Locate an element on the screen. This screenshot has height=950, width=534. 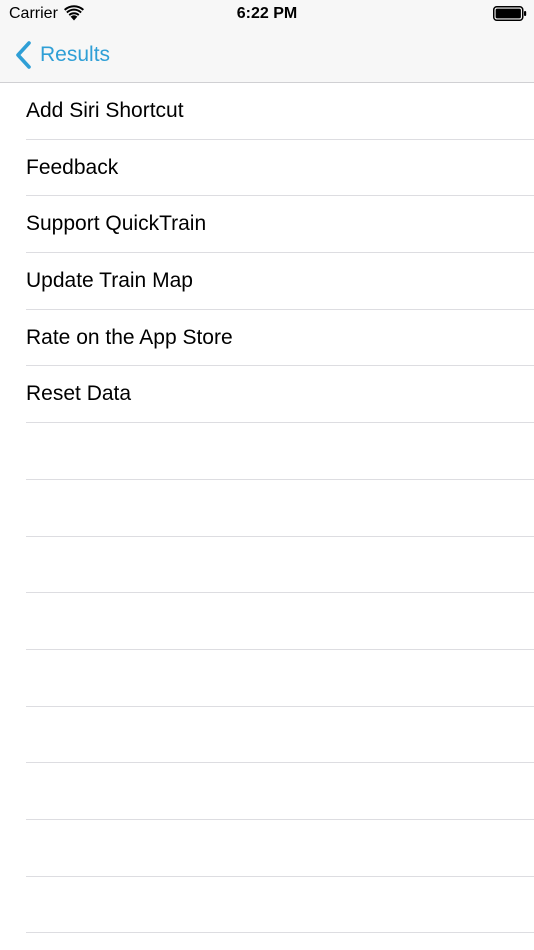
list-item-reset-data: Reset Data is located at coordinates (267, 394).